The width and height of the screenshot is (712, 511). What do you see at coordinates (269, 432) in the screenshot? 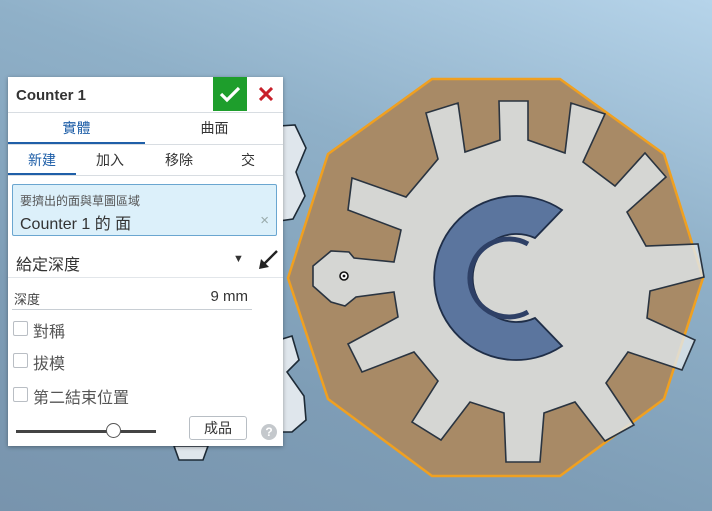
I see `help-icon: ?` at bounding box center [269, 432].